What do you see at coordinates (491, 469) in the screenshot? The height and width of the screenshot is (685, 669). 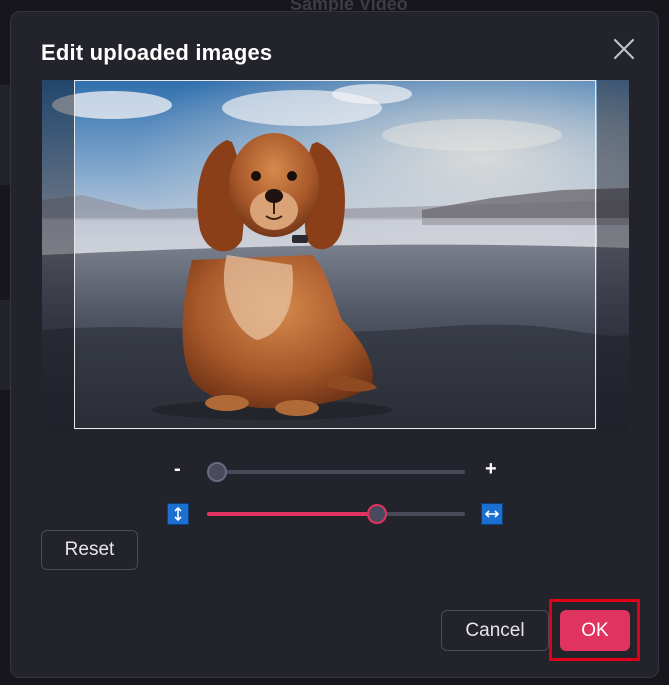 I see `zoom-in-label: +` at bounding box center [491, 469].